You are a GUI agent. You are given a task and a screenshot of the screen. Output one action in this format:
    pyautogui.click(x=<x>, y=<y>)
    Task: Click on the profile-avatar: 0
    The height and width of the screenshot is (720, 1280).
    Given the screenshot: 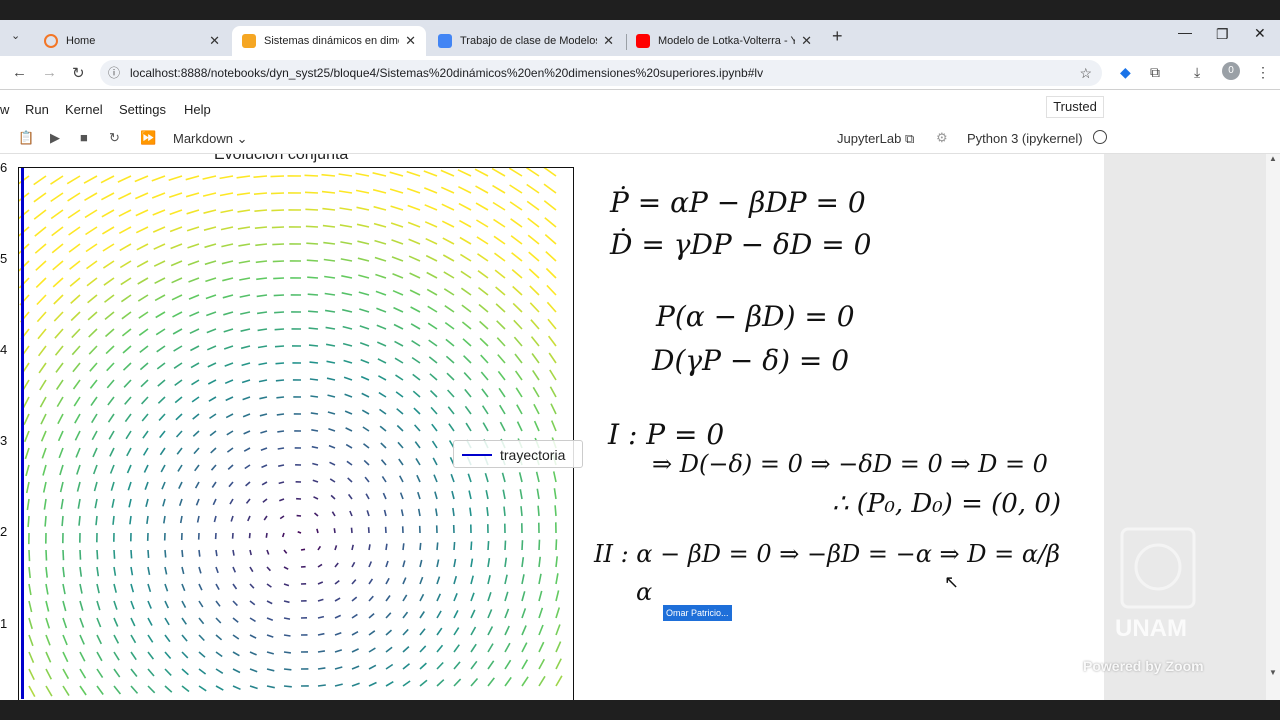 What is the action you would take?
    pyautogui.click(x=1231, y=71)
    